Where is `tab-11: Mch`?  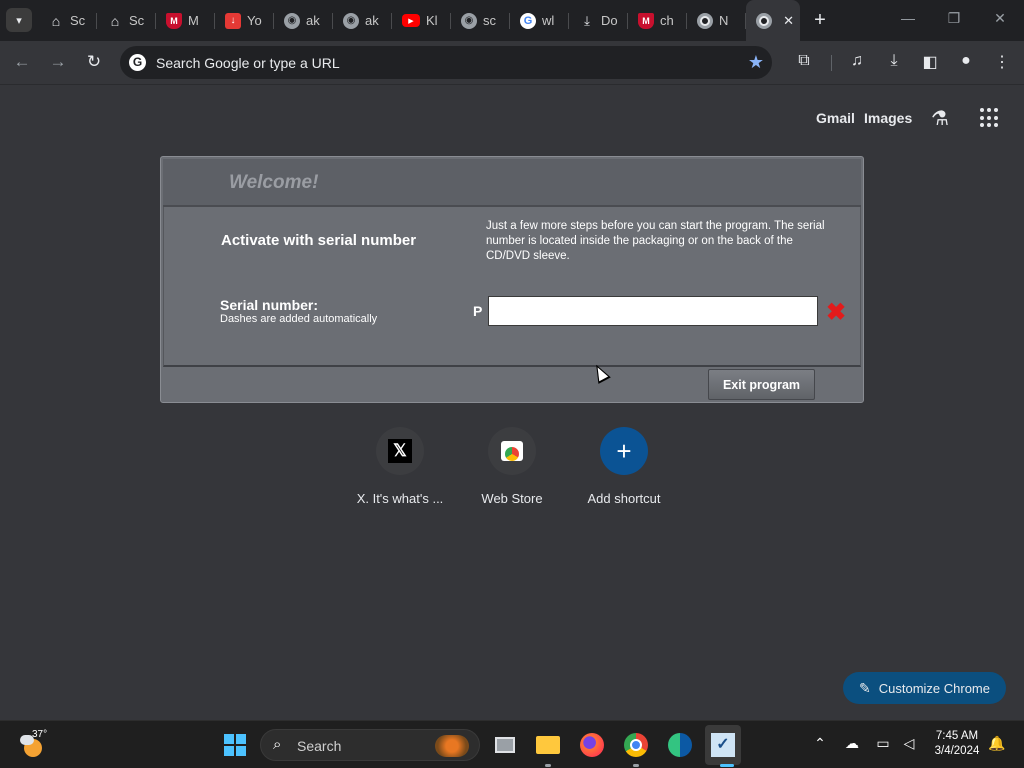 tab-11: Mch is located at coordinates (657, 20).